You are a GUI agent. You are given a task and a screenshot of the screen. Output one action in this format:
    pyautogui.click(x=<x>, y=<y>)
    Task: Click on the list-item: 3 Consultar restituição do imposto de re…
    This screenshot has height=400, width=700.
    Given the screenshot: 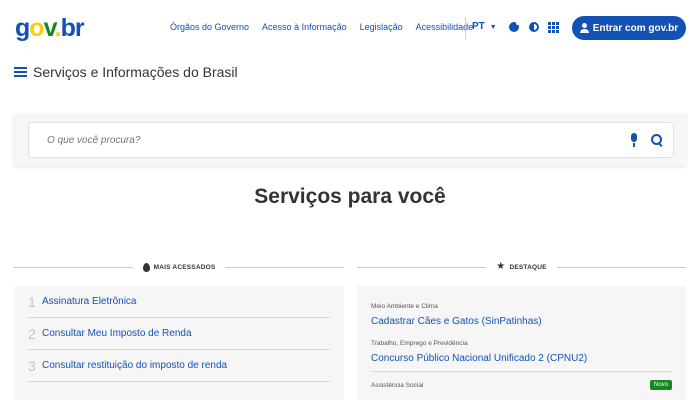 What is the action you would take?
    pyautogui.click(x=179, y=366)
    